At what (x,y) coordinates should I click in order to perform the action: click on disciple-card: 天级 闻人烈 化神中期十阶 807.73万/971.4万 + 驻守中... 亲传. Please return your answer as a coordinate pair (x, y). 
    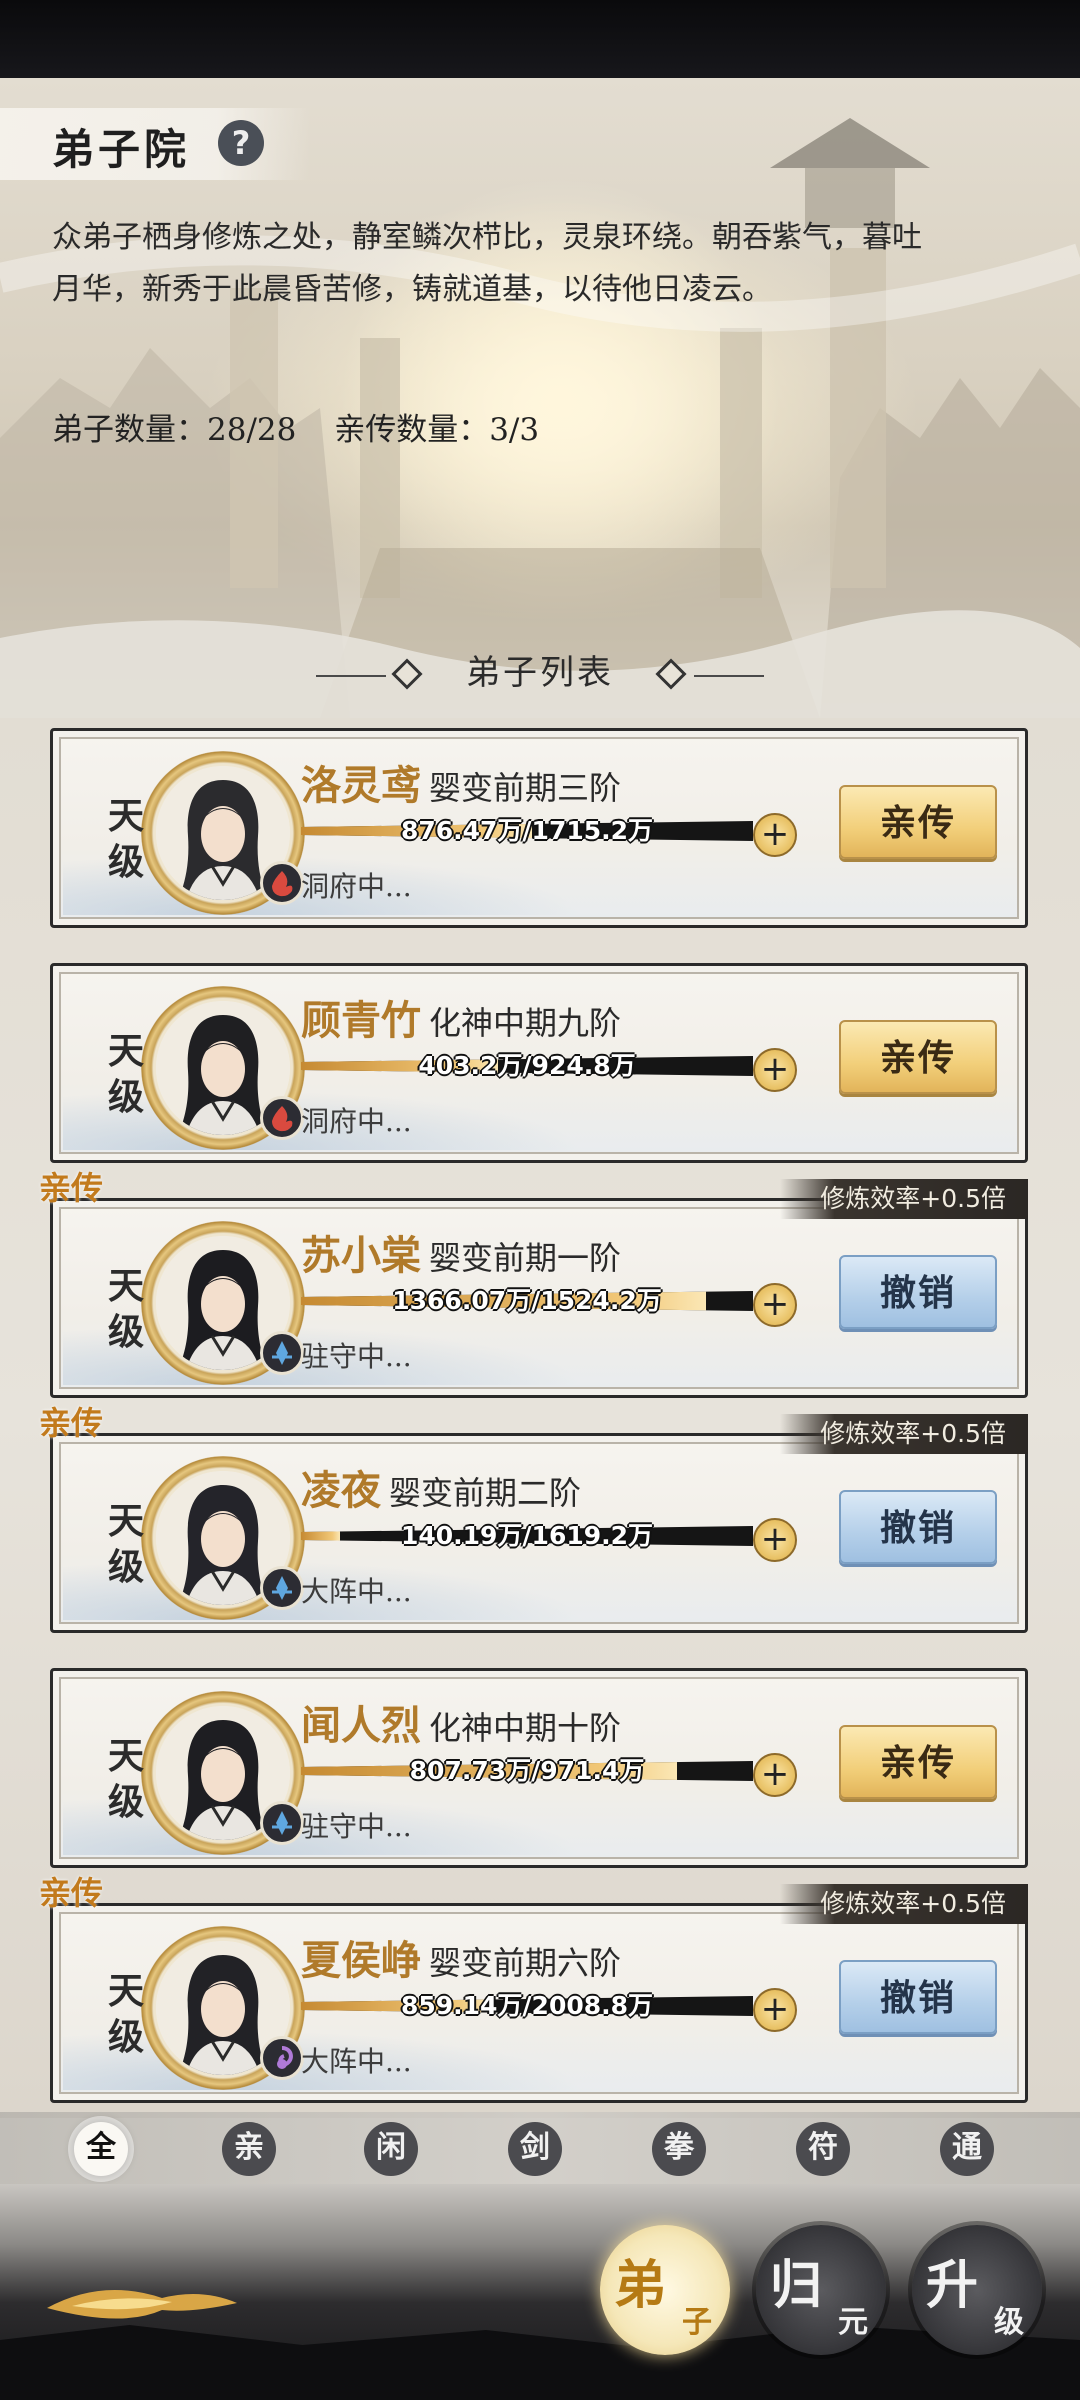
    Looking at the image, I should click on (539, 1768).